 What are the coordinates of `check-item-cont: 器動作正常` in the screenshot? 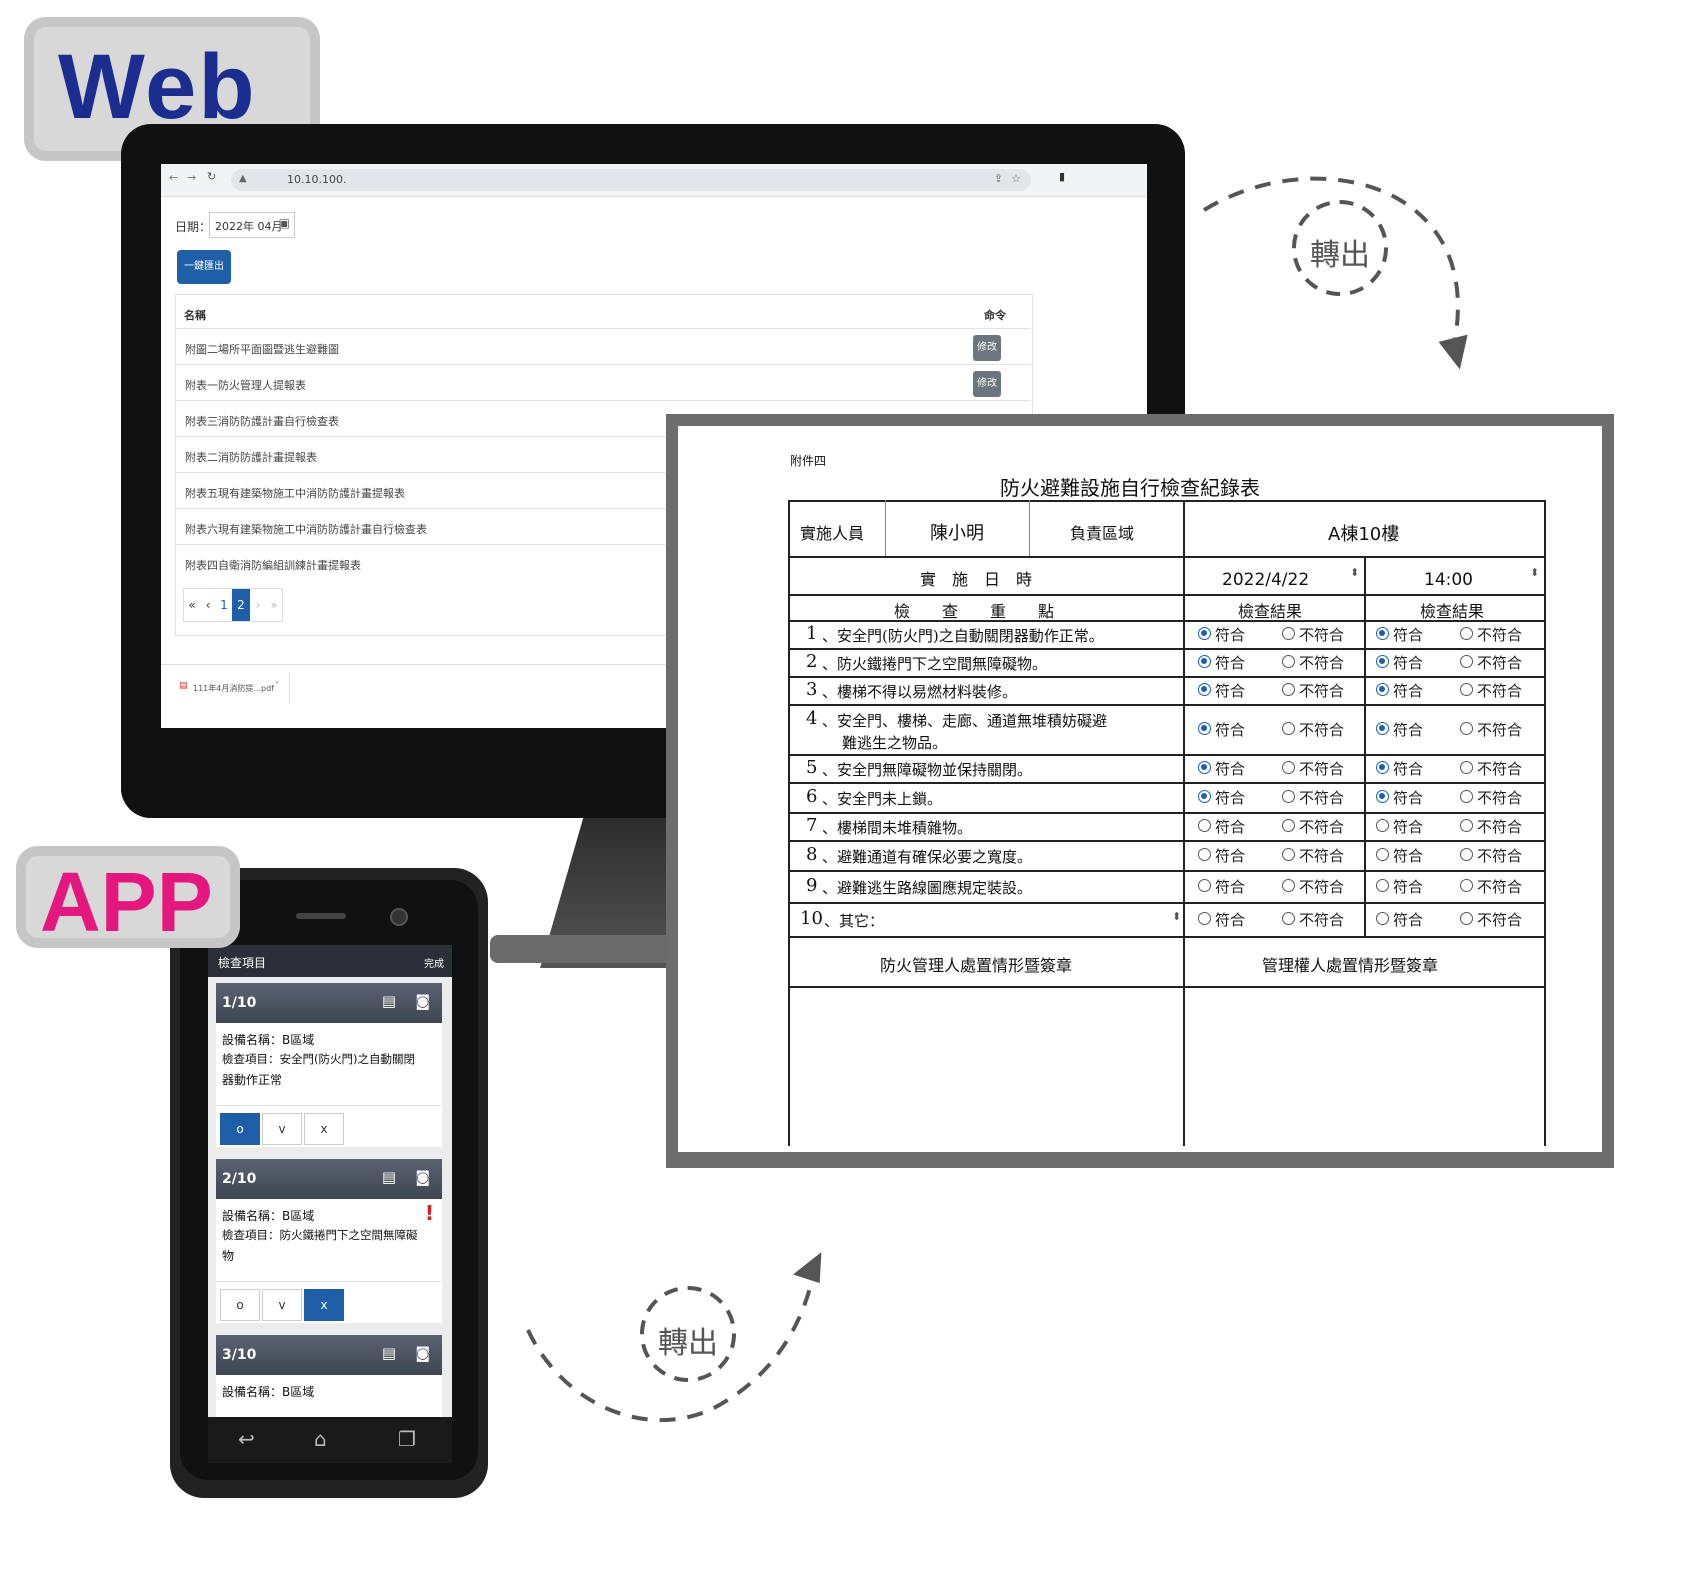 It's located at (252, 1080).